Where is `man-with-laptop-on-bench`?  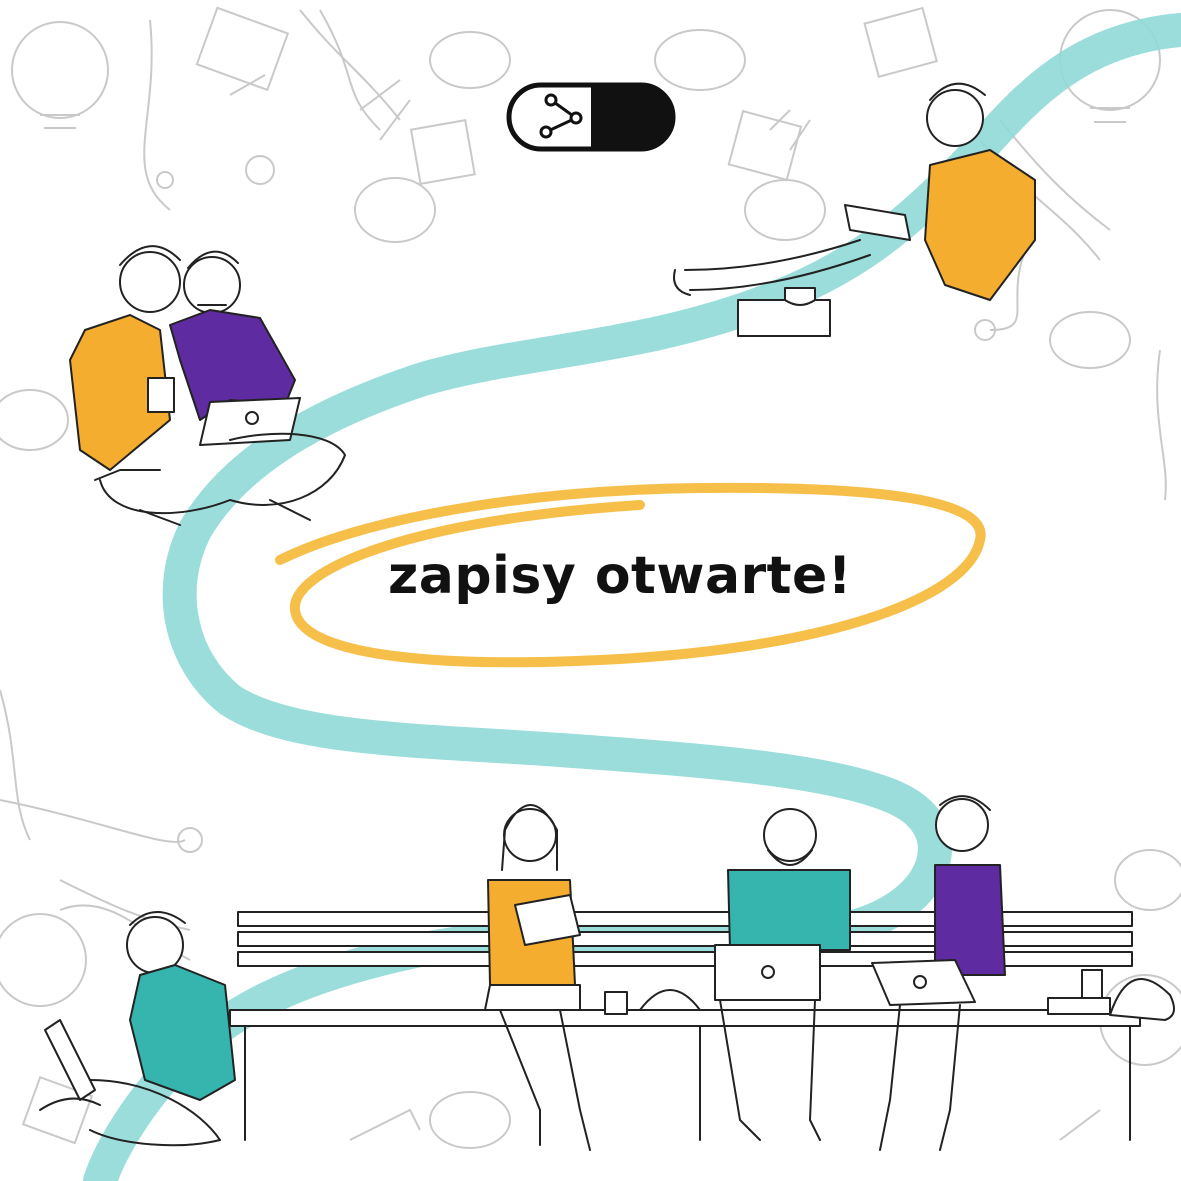
man-with-laptop-on-bench is located at coordinates (782, 974).